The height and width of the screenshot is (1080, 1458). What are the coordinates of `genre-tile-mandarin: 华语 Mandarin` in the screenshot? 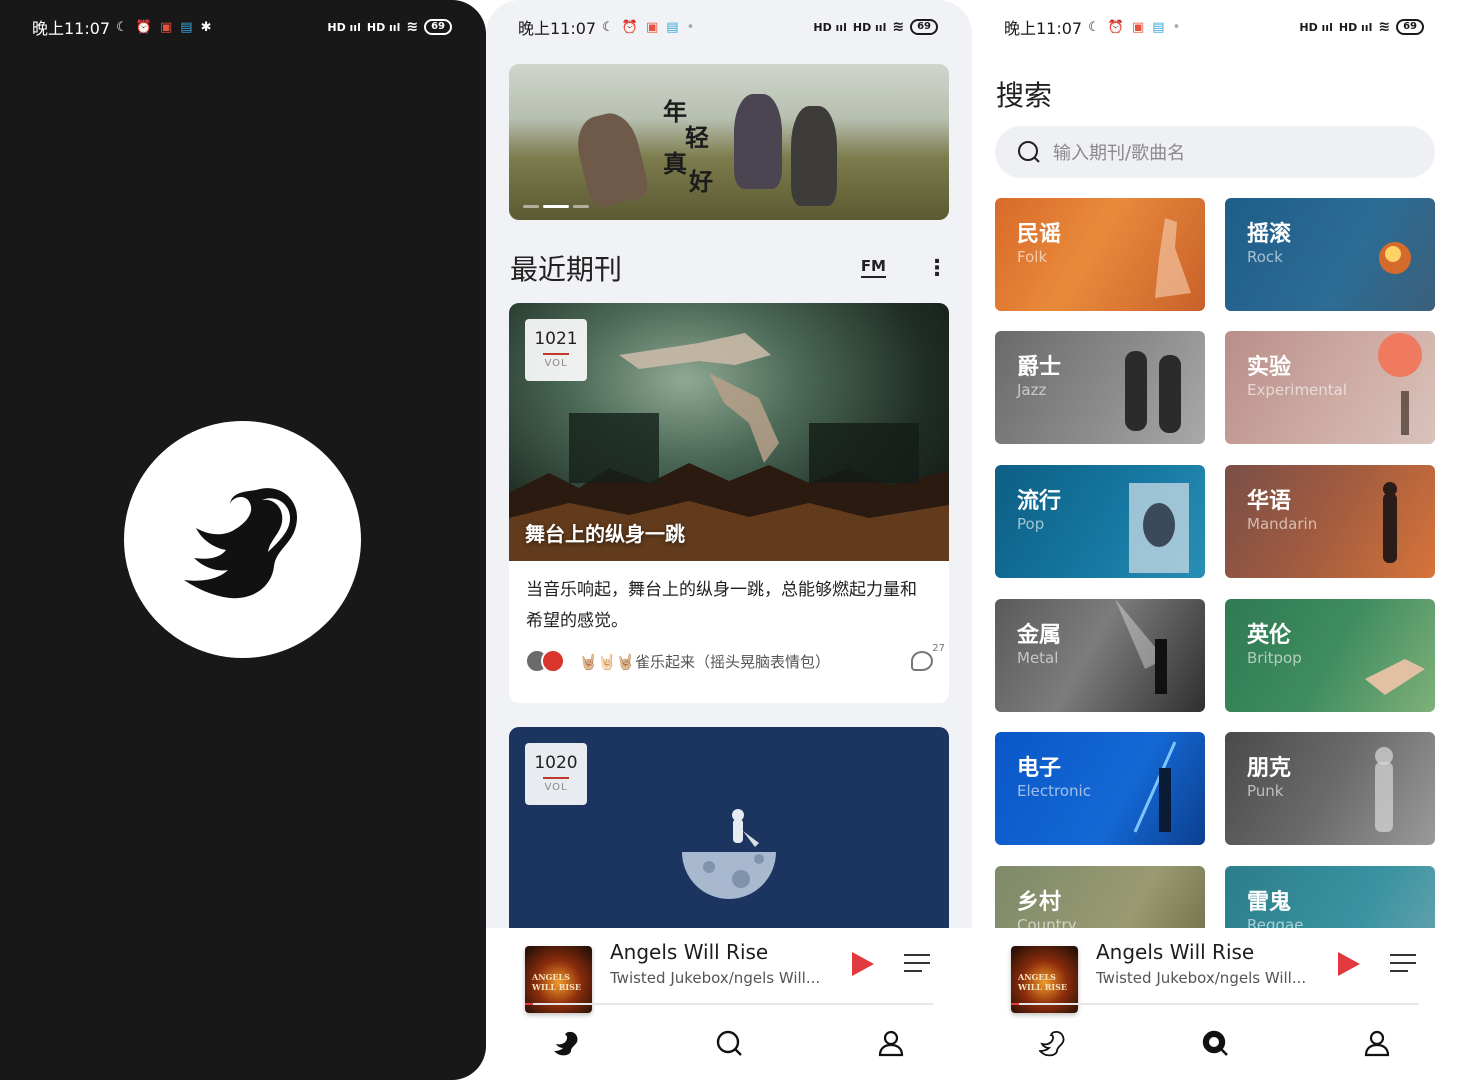 It's located at (1330, 521).